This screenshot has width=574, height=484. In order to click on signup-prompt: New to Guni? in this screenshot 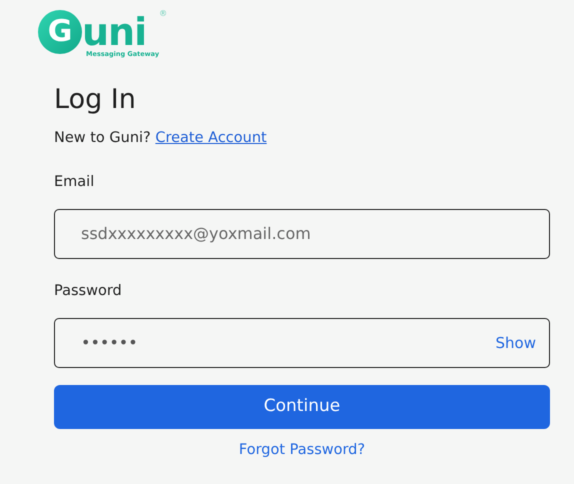, I will do `click(102, 138)`.